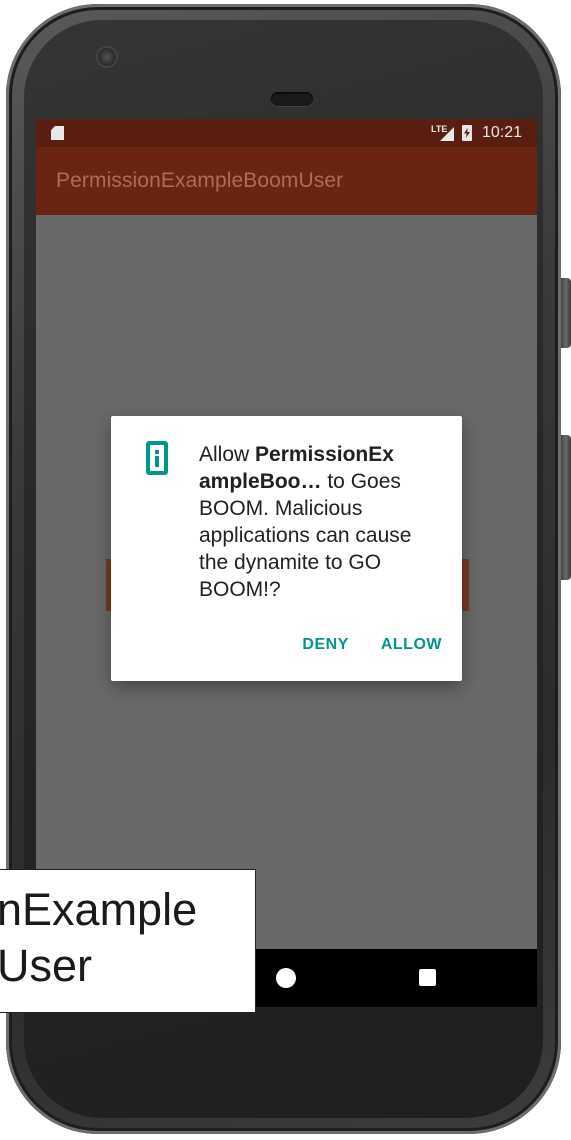 Image resolution: width=571 pixels, height=1140 pixels. I want to click on front-camera-icon, so click(107, 57).